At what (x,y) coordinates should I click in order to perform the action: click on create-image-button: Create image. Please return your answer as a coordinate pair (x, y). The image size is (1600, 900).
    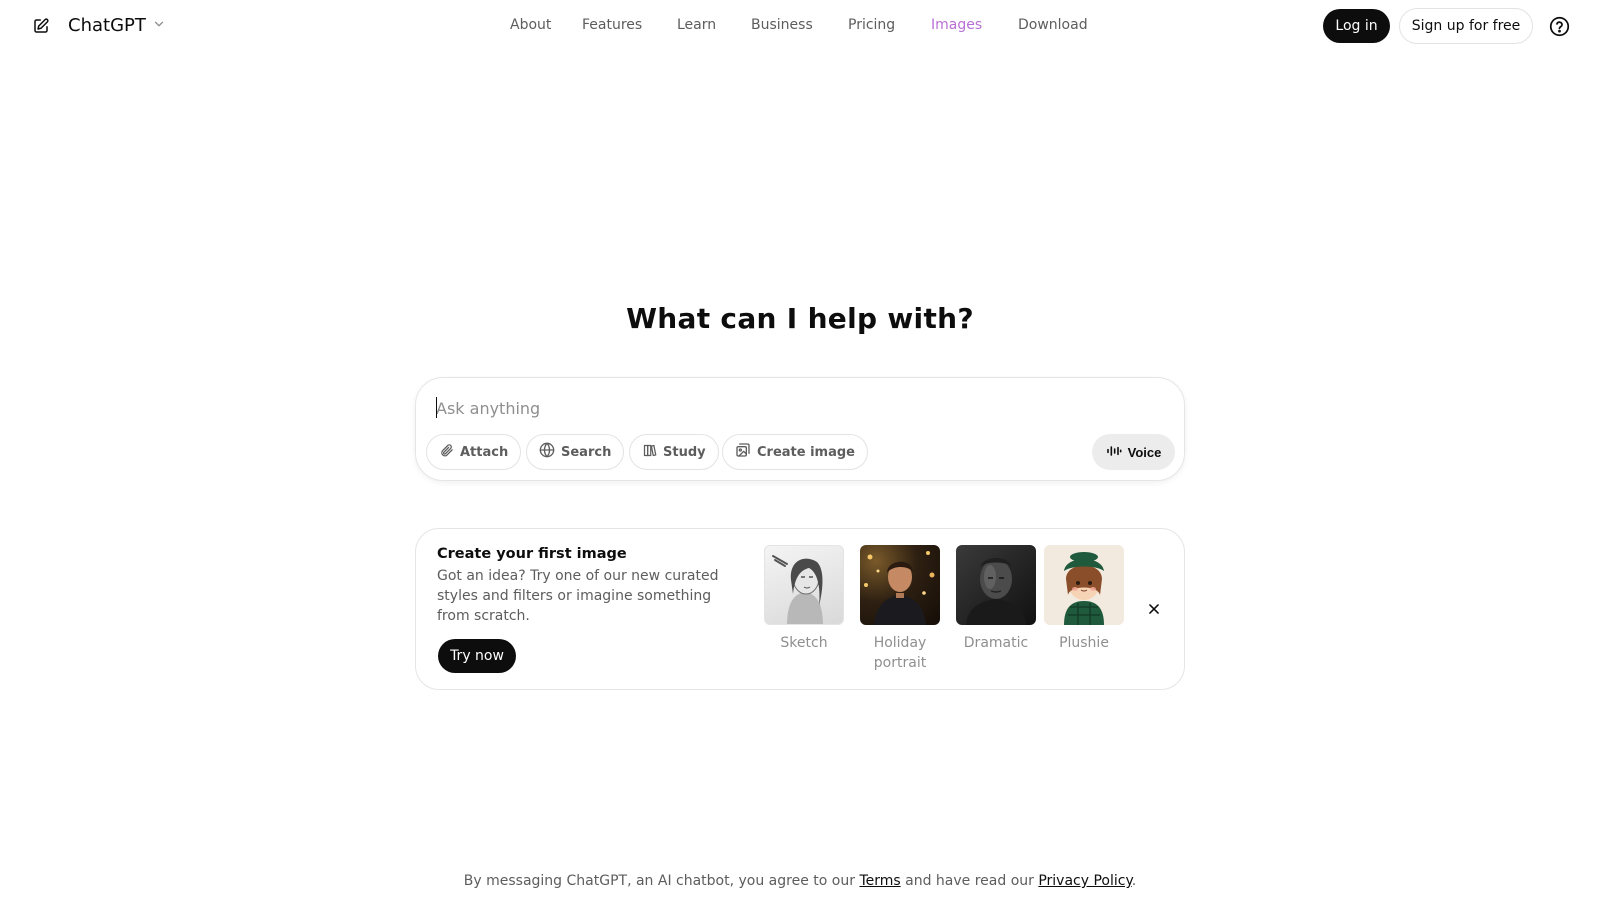
    Looking at the image, I should click on (795, 452).